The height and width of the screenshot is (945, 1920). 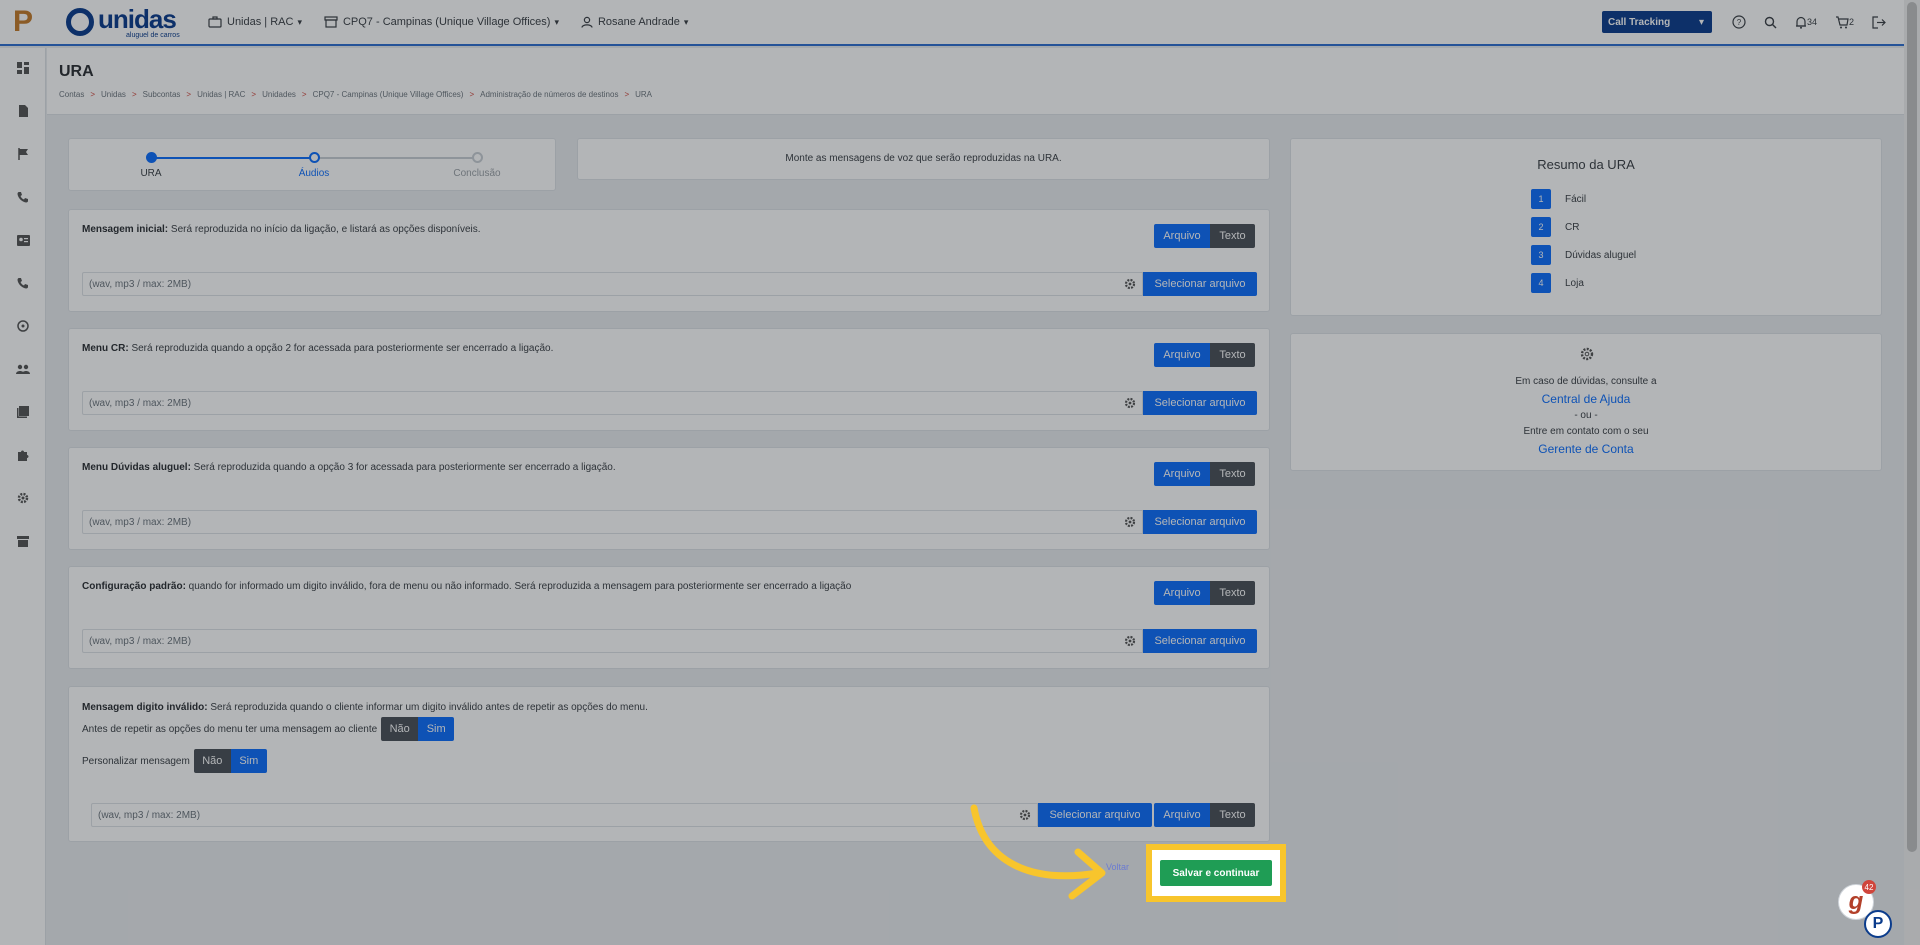 I want to click on call-tracking-button: Call Tracking ▾, so click(x=1656, y=22).